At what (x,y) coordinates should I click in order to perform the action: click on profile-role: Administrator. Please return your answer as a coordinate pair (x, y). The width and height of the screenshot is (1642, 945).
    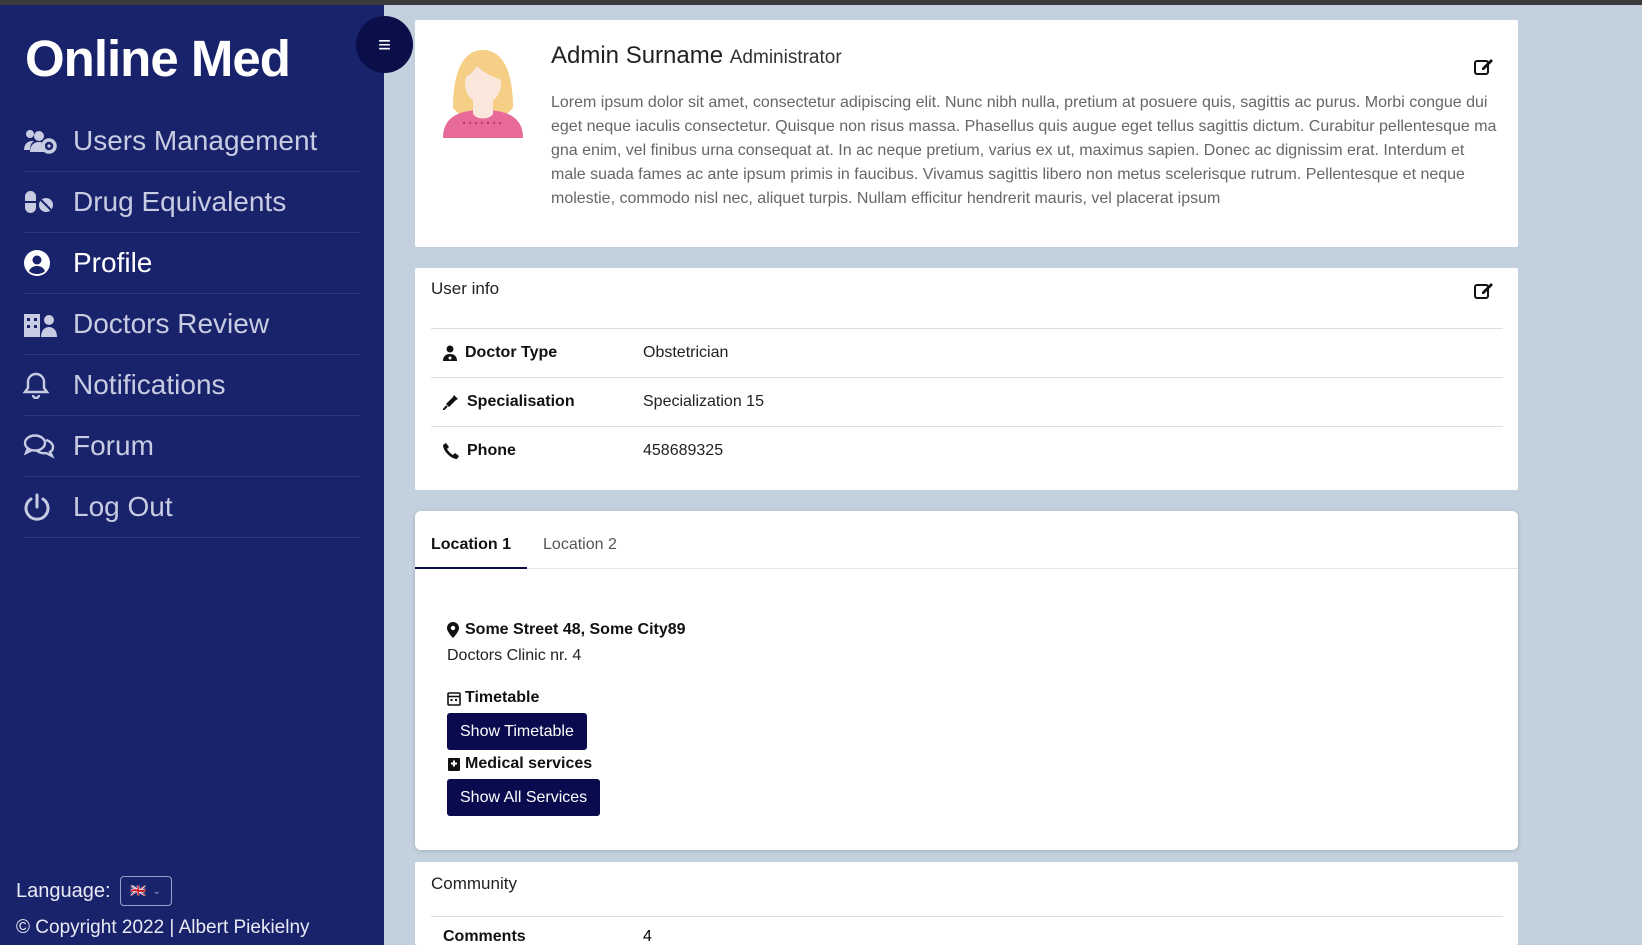
    Looking at the image, I should click on (785, 57).